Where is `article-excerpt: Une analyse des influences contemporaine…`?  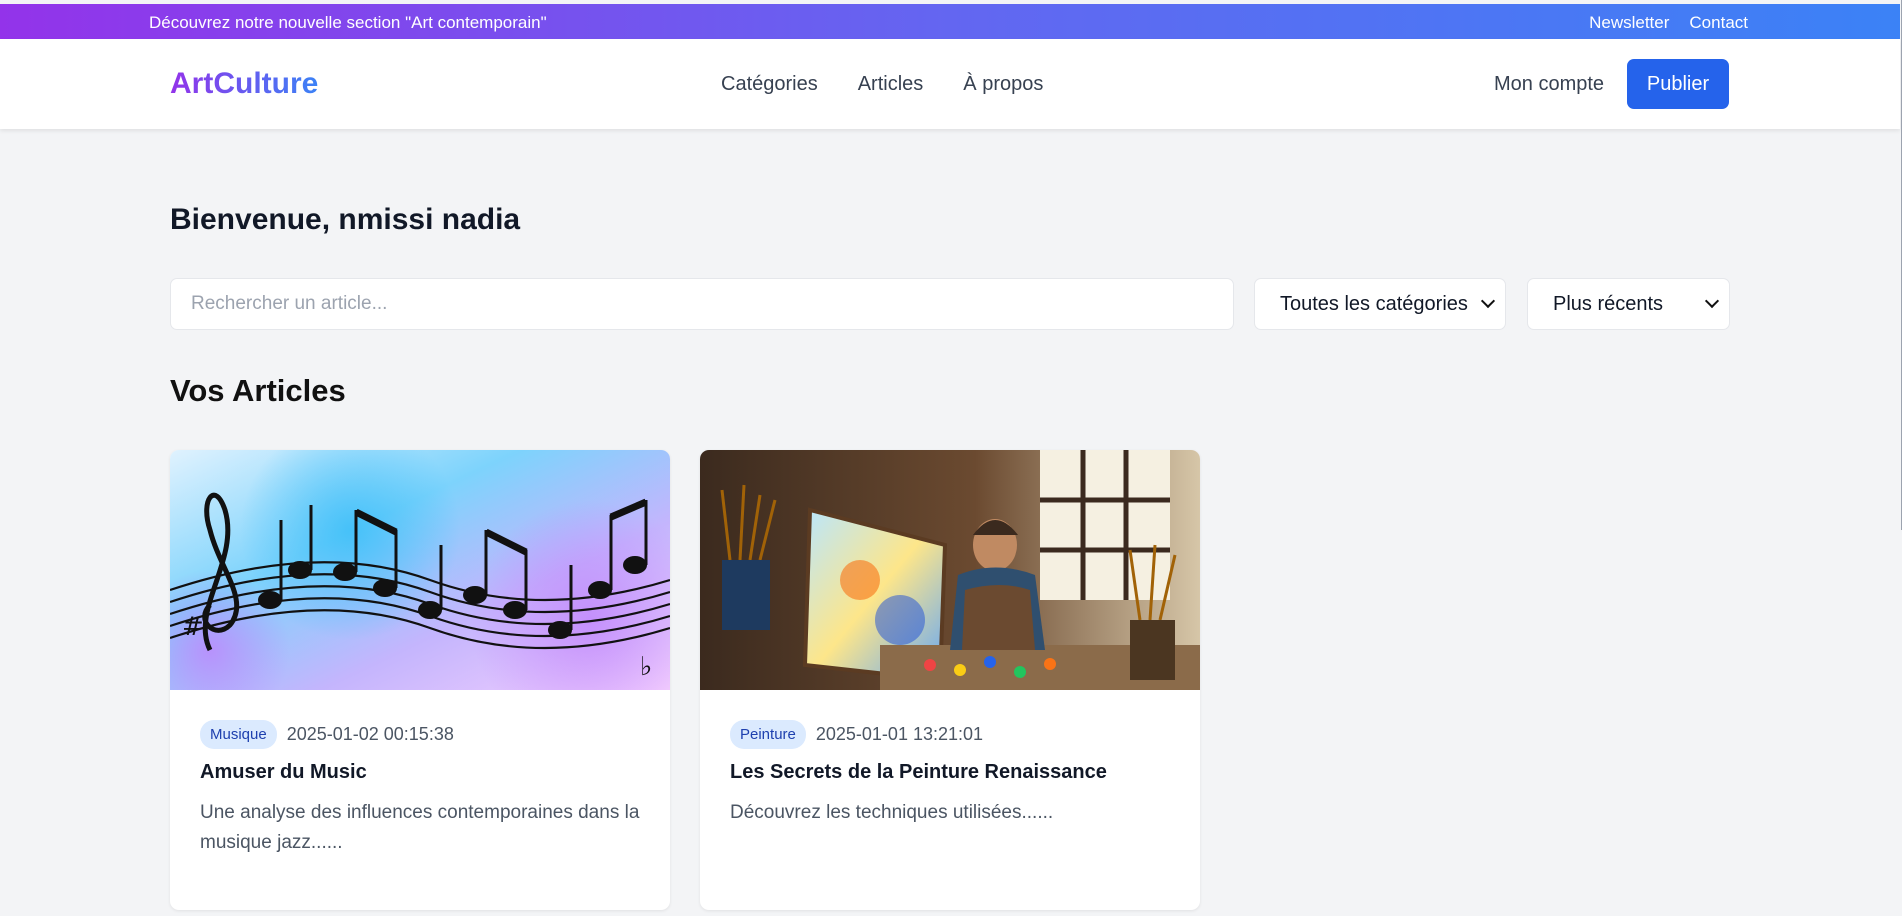 article-excerpt: Une analyse des influences contemporaine… is located at coordinates (420, 827).